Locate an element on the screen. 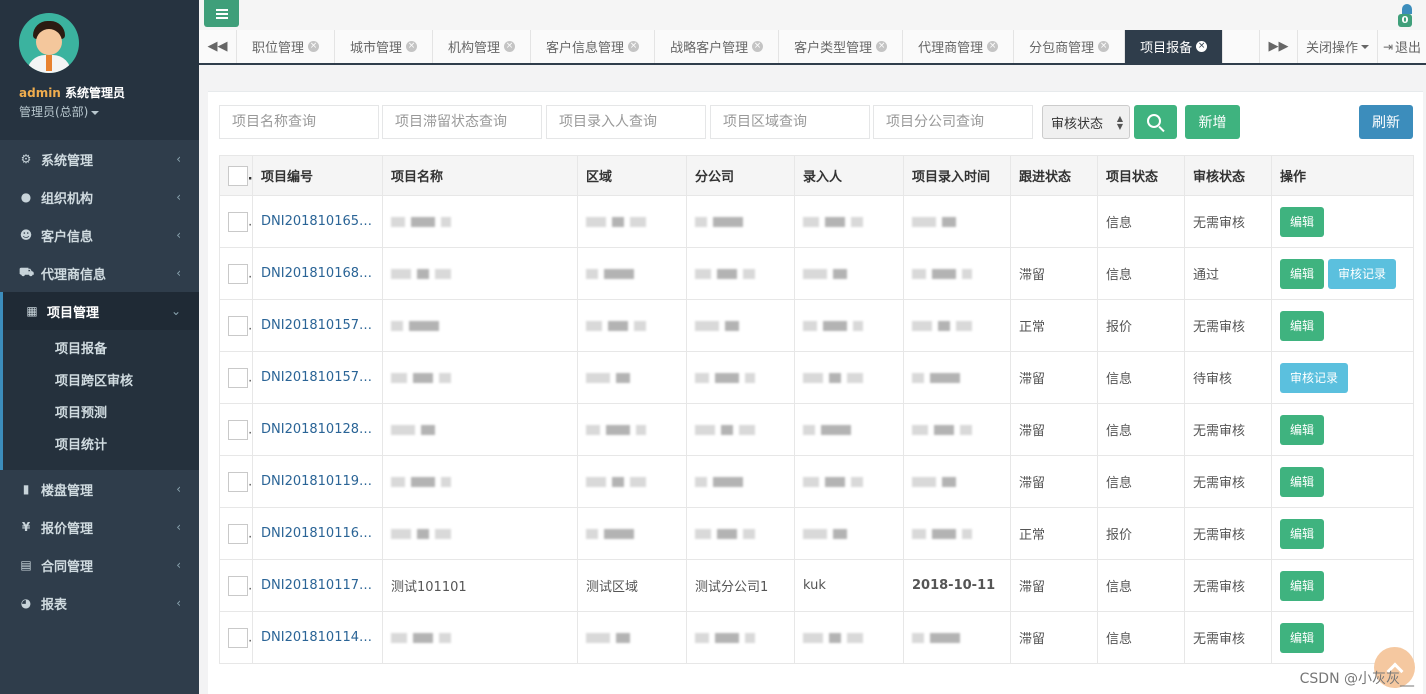 The image size is (1426, 694). notification-bell: 0 is located at coordinates (1406, 15).